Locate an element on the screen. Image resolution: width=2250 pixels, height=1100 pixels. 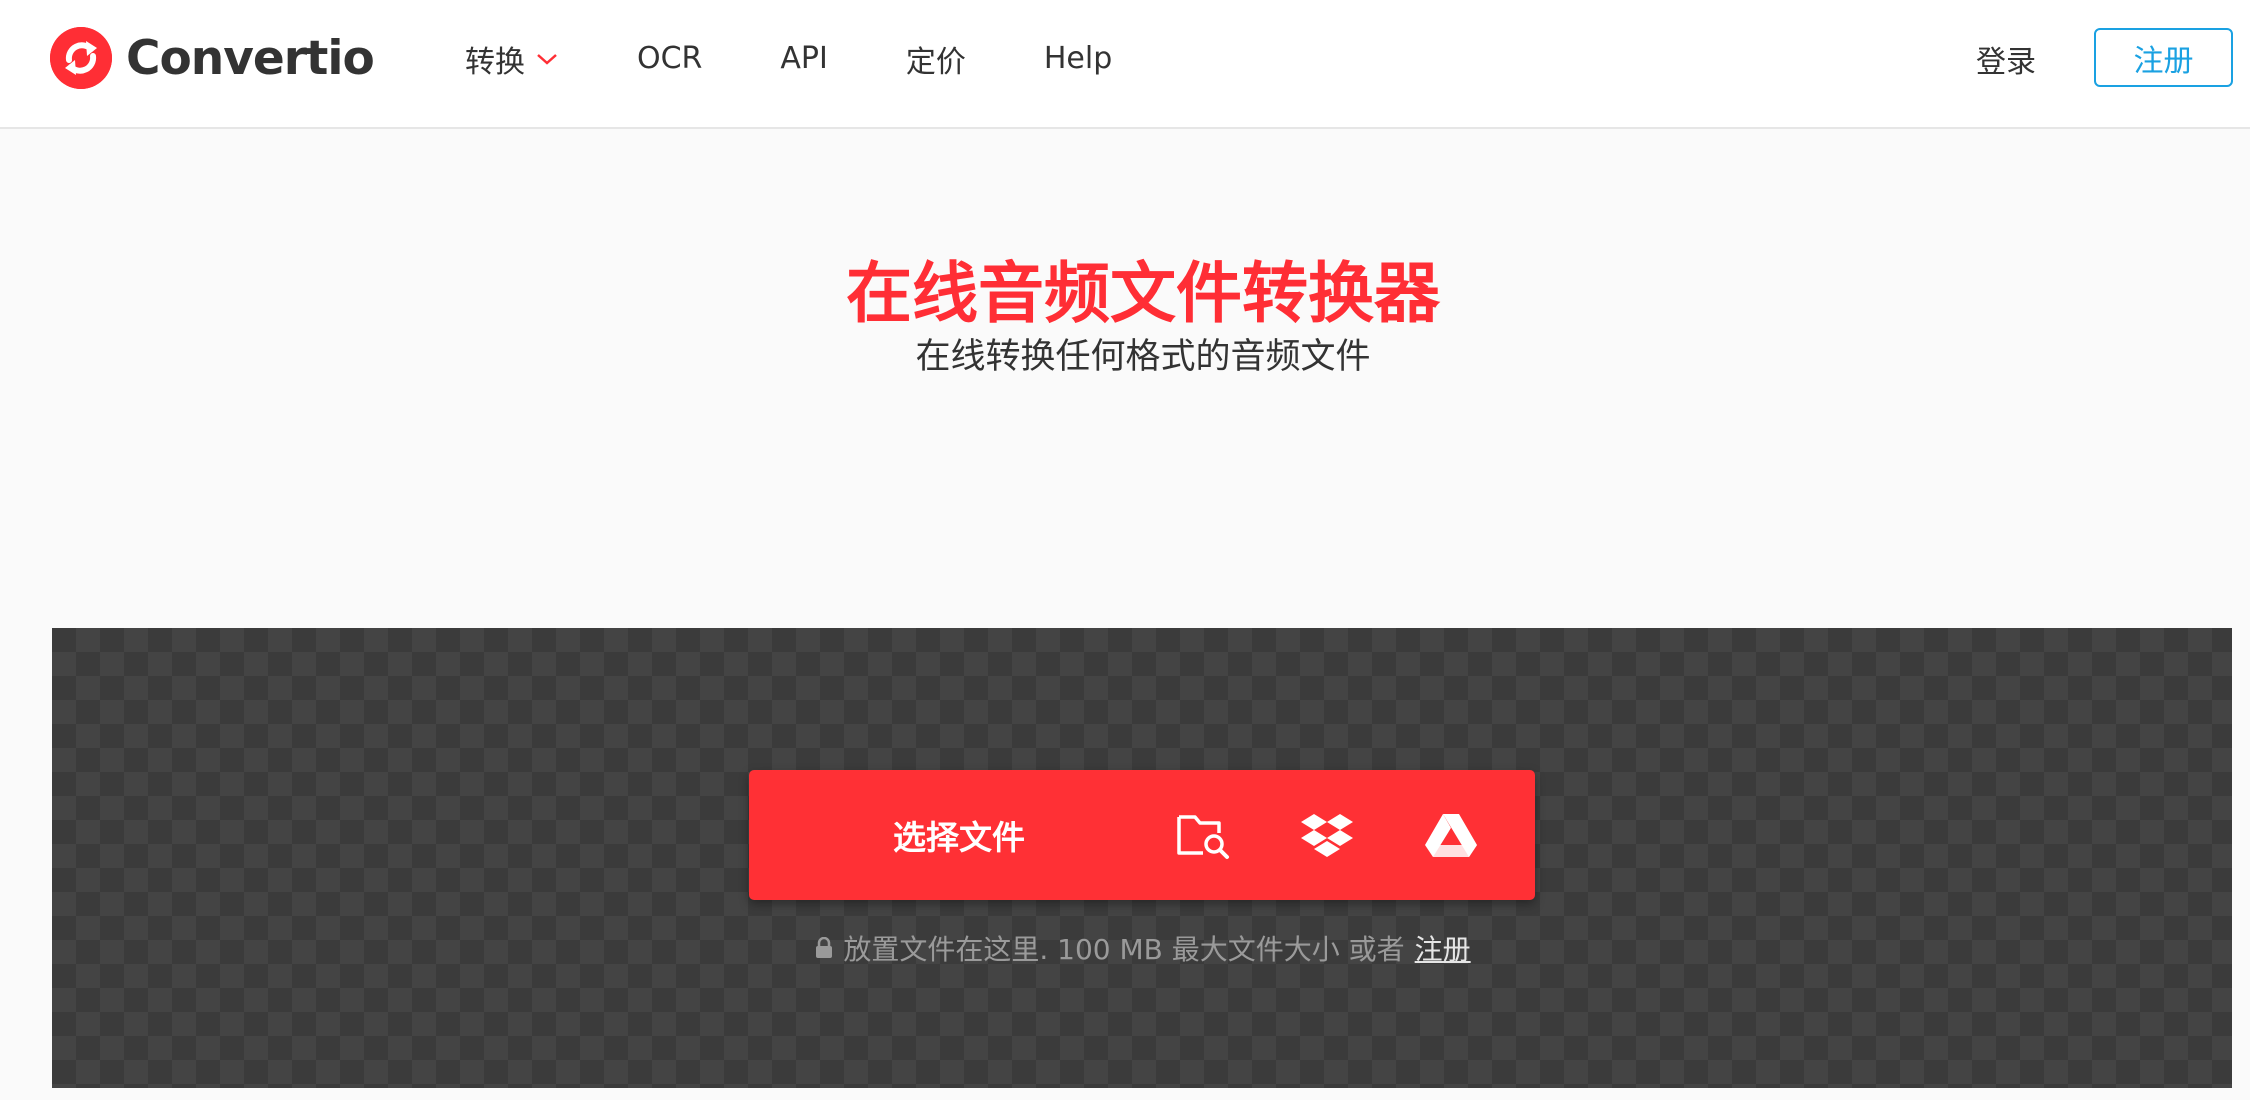
login-link: 登录 is located at coordinates (2006, 58).